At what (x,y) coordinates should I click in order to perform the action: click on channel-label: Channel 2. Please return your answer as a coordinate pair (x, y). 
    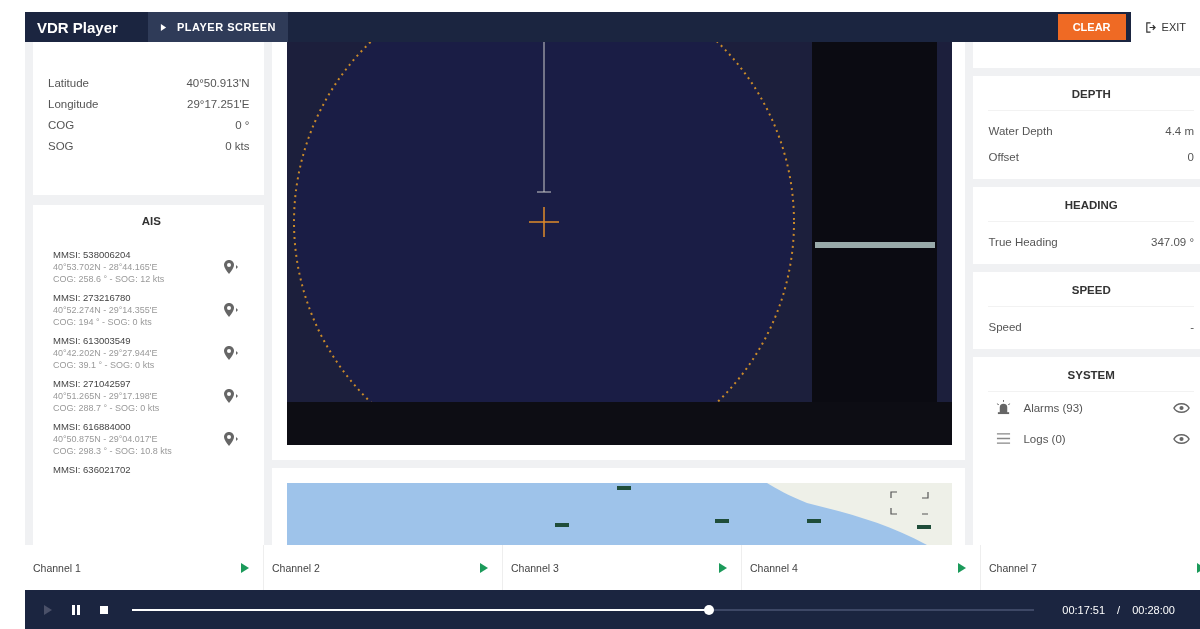
    Looking at the image, I should click on (296, 567).